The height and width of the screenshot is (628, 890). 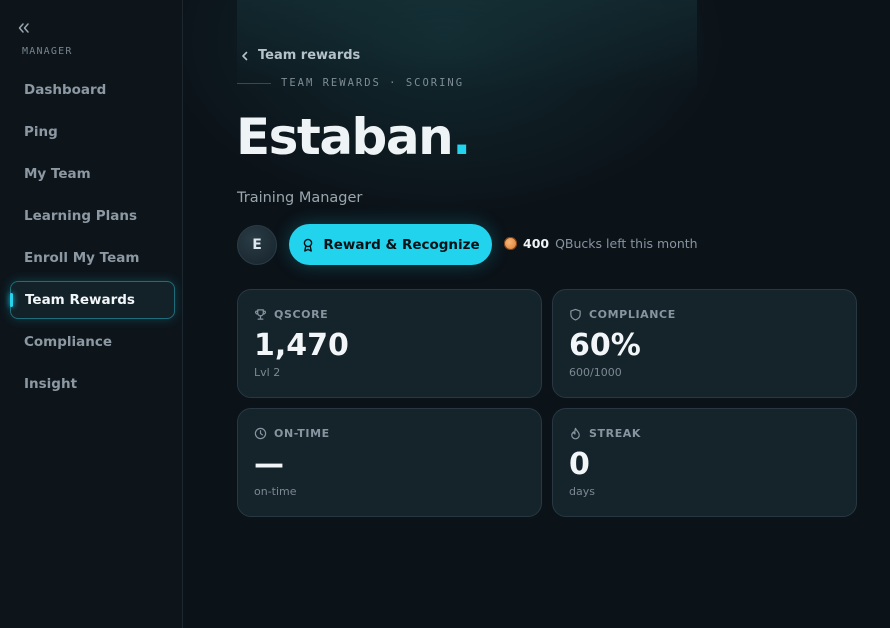 What do you see at coordinates (92, 90) in the screenshot?
I see `sidebar-item-dashboard: Dashboard` at bounding box center [92, 90].